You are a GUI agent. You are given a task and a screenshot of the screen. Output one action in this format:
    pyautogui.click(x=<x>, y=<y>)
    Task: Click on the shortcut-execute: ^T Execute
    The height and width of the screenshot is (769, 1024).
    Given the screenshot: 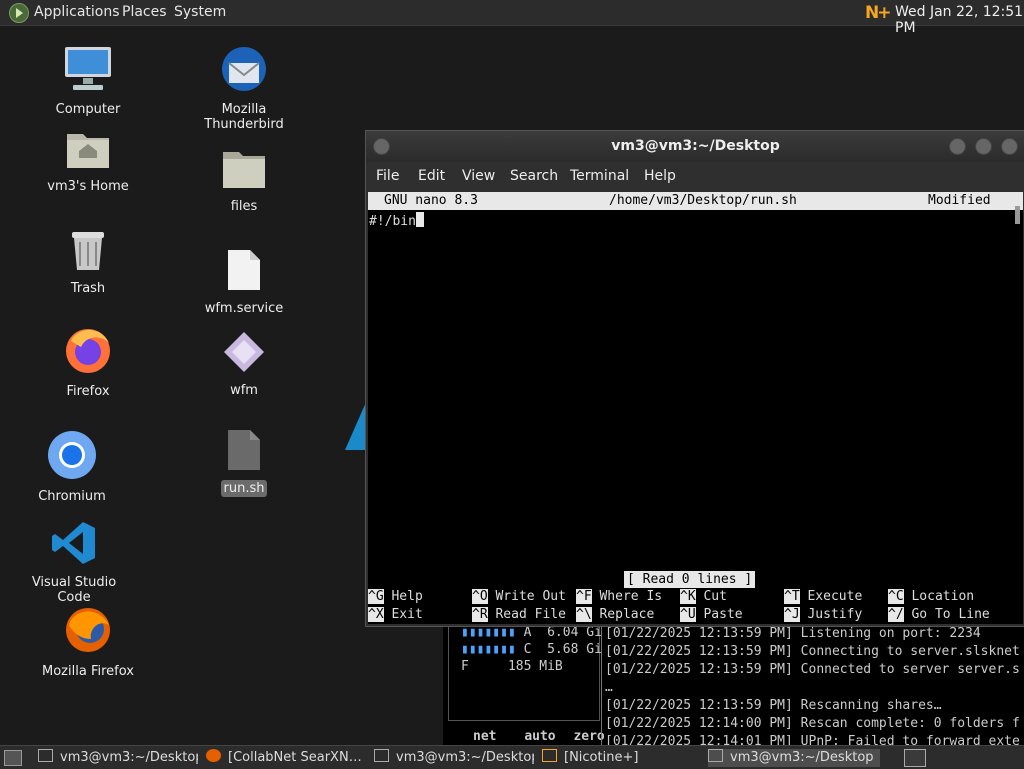 What is the action you would take?
    pyautogui.click(x=823, y=596)
    